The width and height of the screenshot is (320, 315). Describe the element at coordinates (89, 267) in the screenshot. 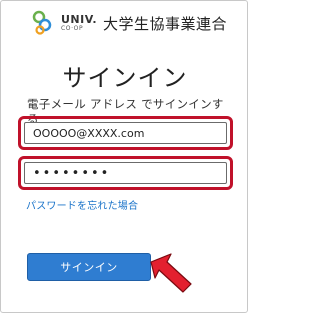

I see `signin-button: サインイン` at that location.